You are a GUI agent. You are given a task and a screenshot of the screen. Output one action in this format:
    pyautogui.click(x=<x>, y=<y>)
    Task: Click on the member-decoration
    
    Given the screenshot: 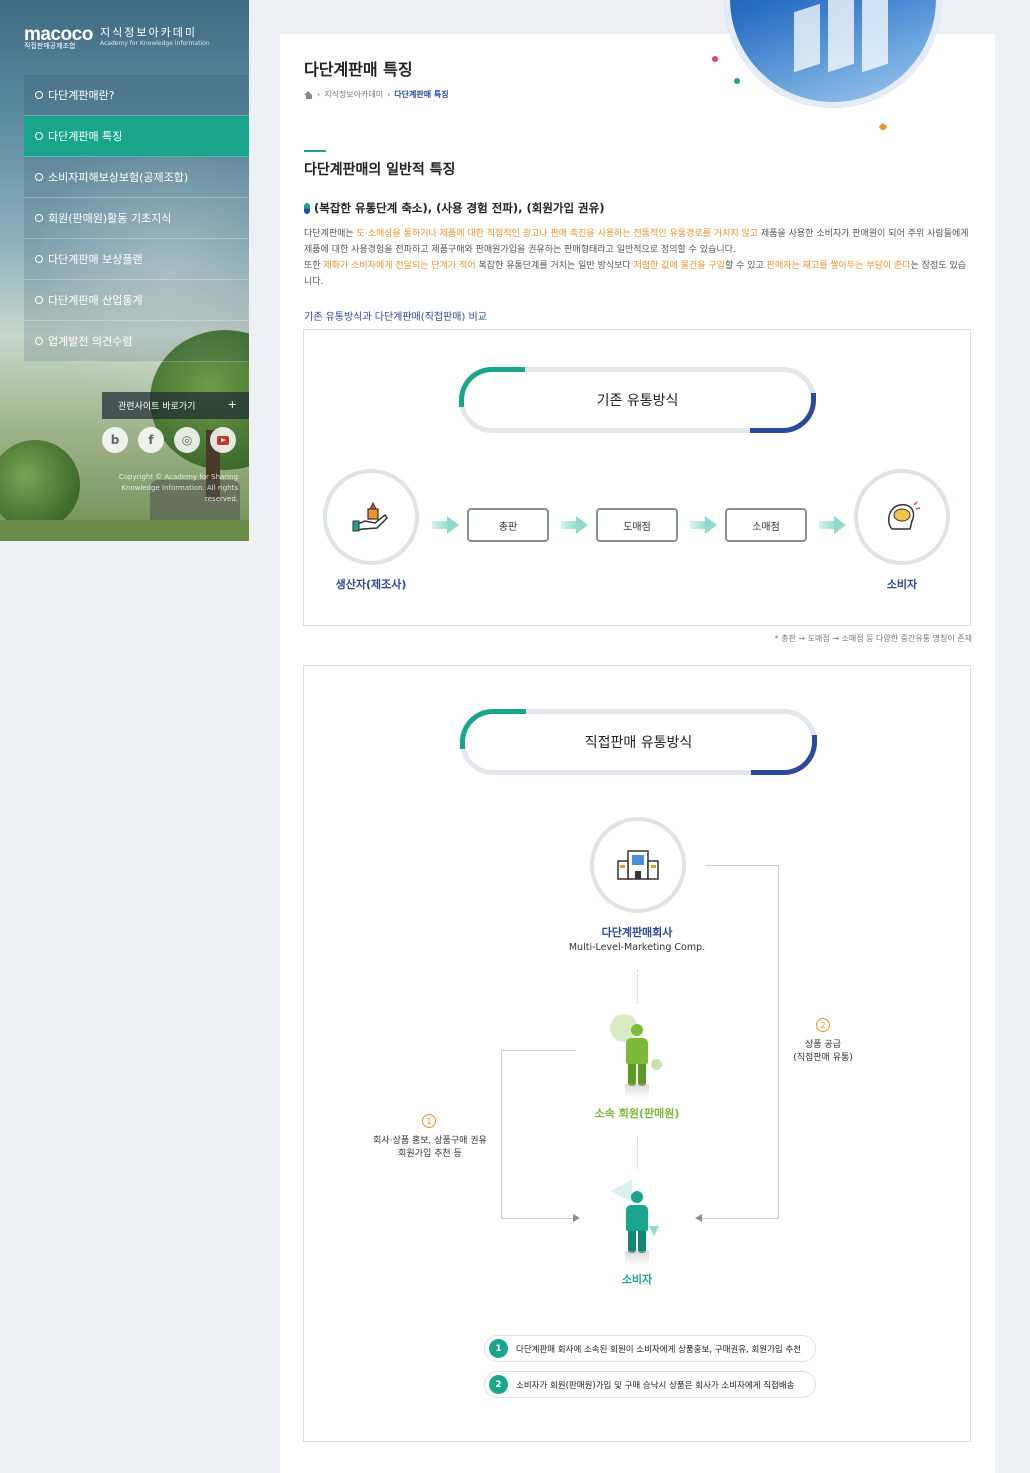 What is the action you would take?
    pyautogui.click(x=656, y=1064)
    